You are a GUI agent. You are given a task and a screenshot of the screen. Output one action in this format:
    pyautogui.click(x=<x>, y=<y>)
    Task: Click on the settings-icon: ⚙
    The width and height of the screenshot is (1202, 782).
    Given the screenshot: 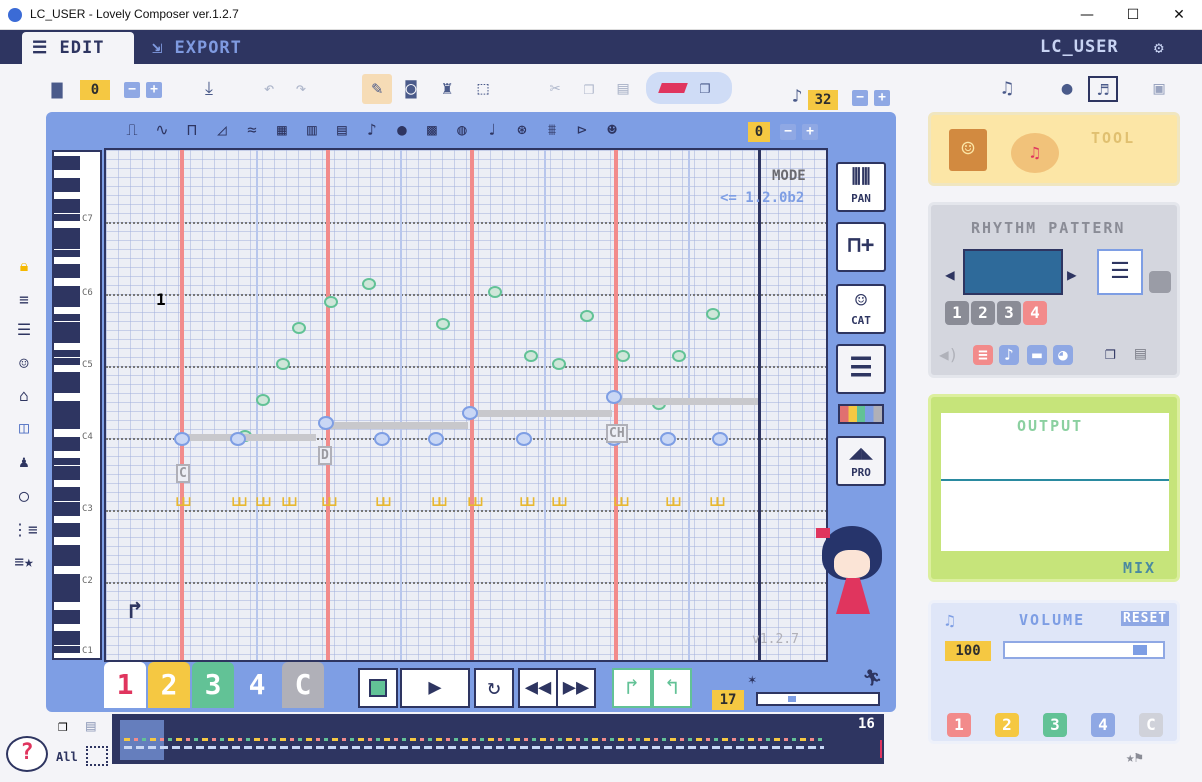 What is the action you would take?
    pyautogui.click(x=1165, y=48)
    